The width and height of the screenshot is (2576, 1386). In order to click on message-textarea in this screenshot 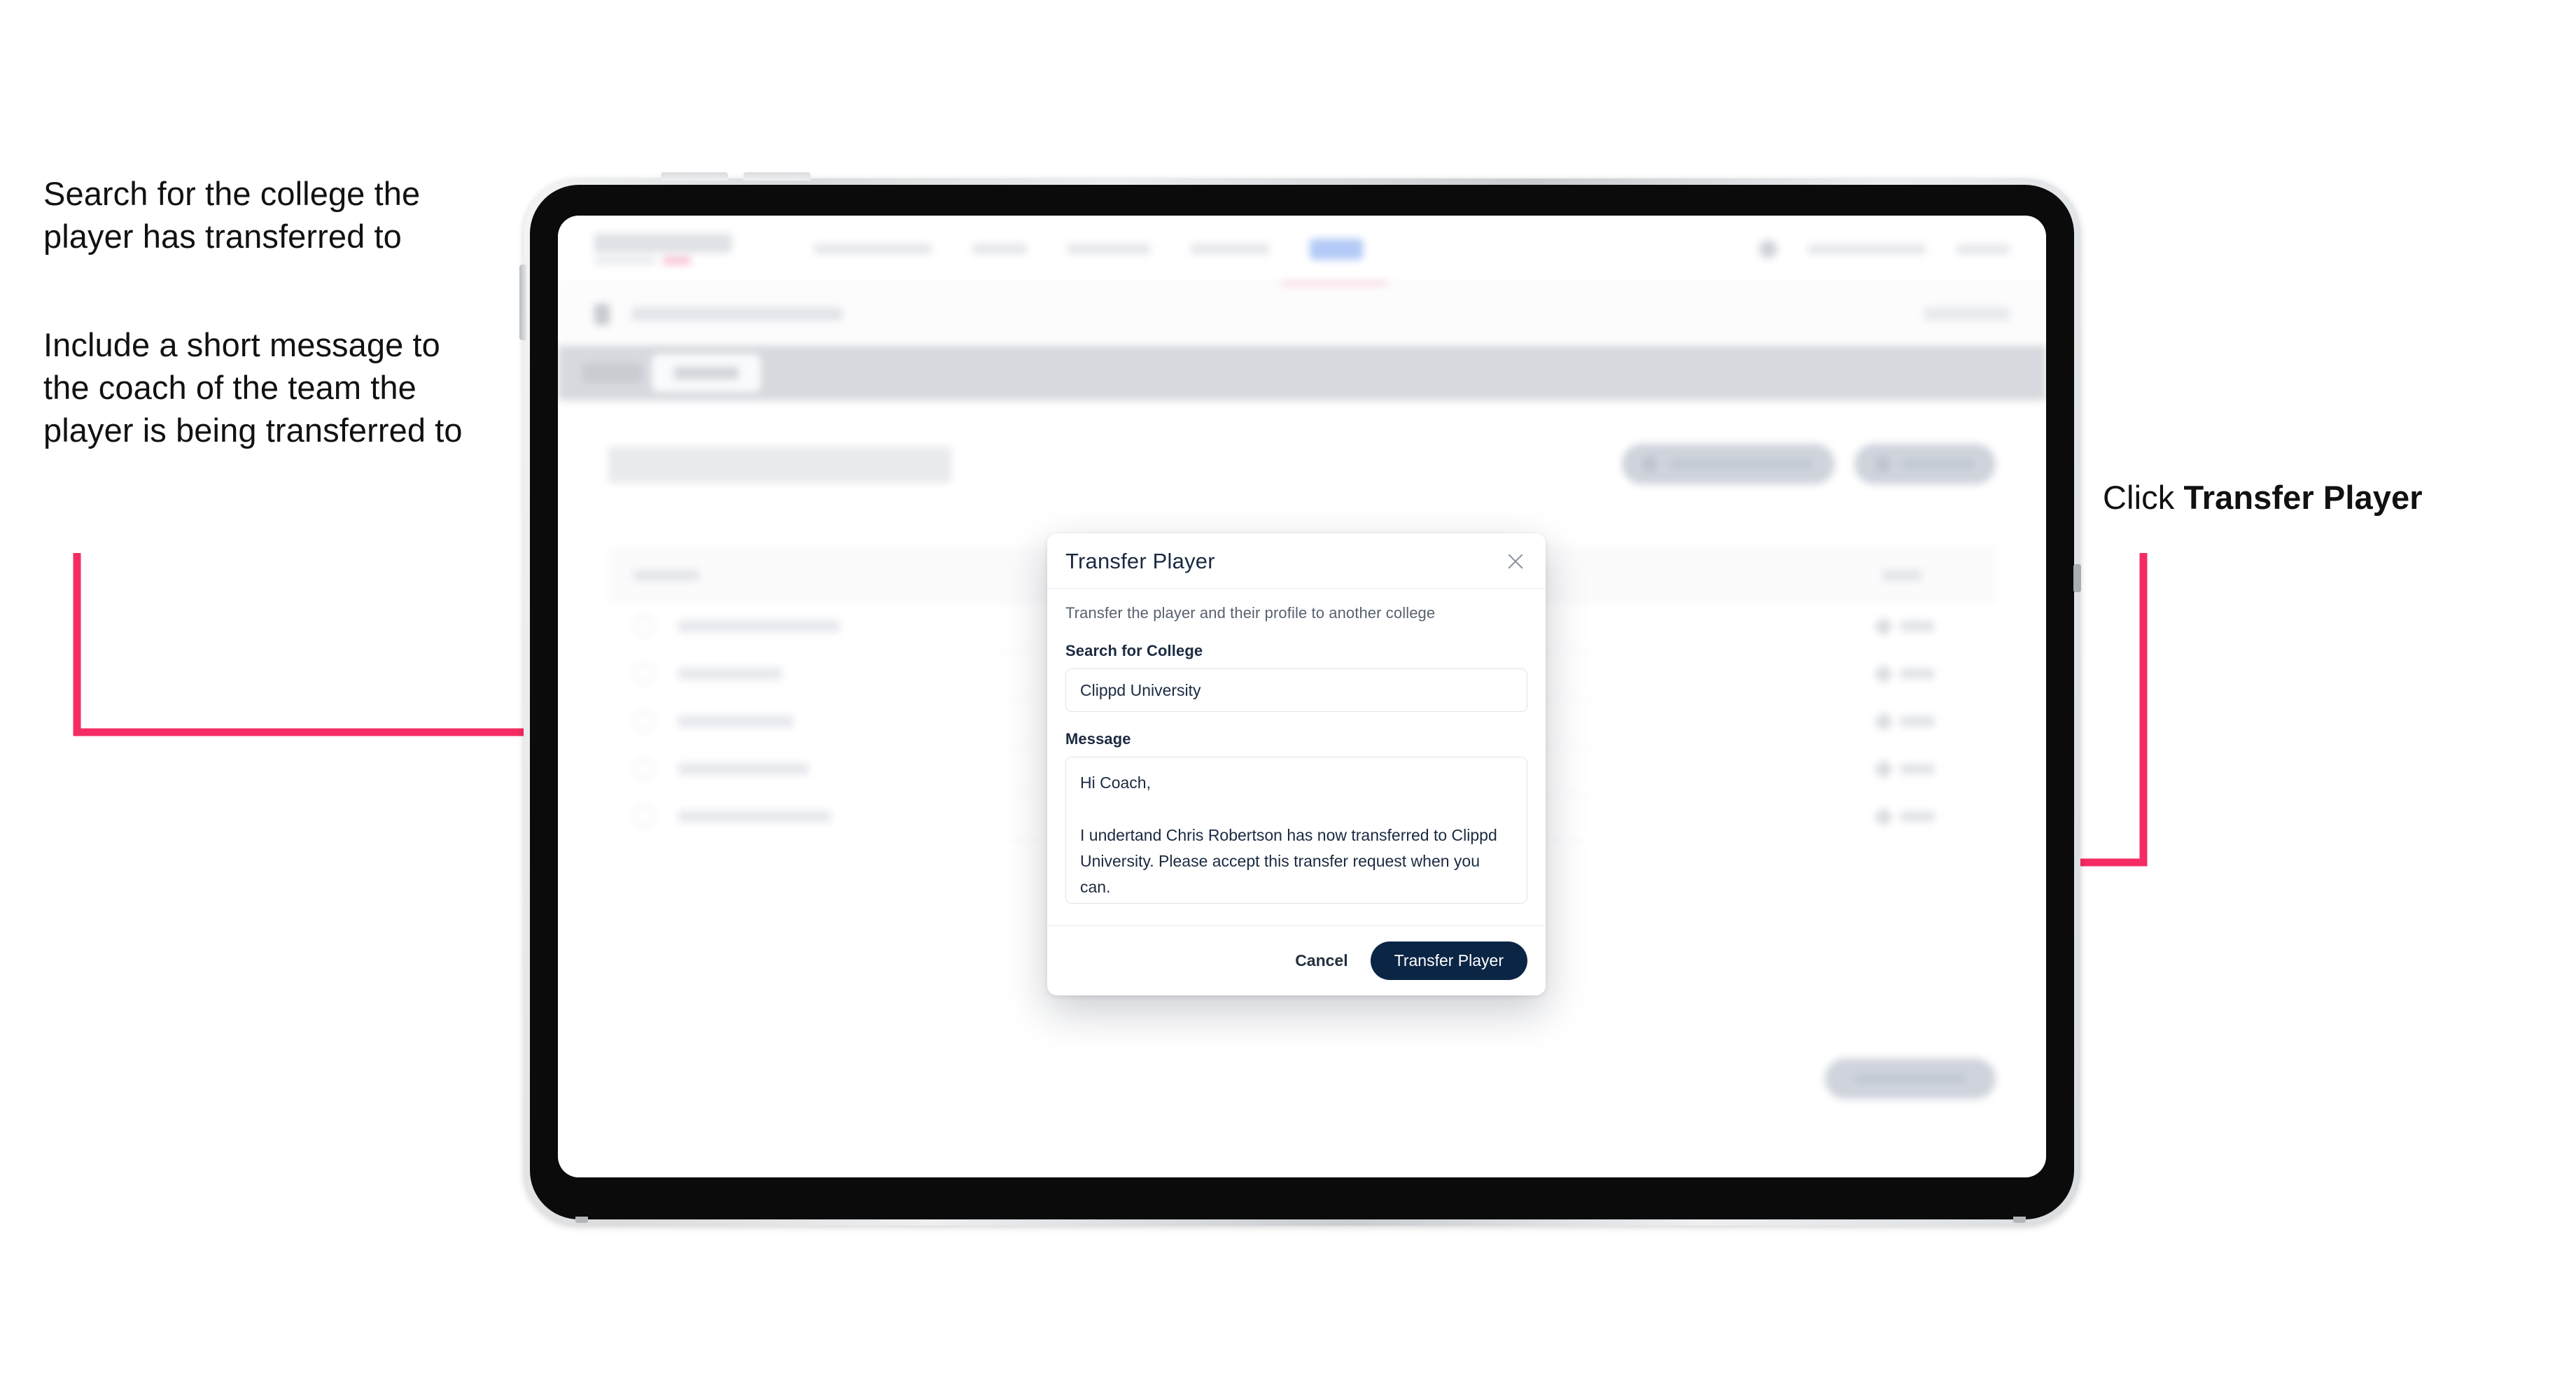, I will do `click(1296, 830)`.